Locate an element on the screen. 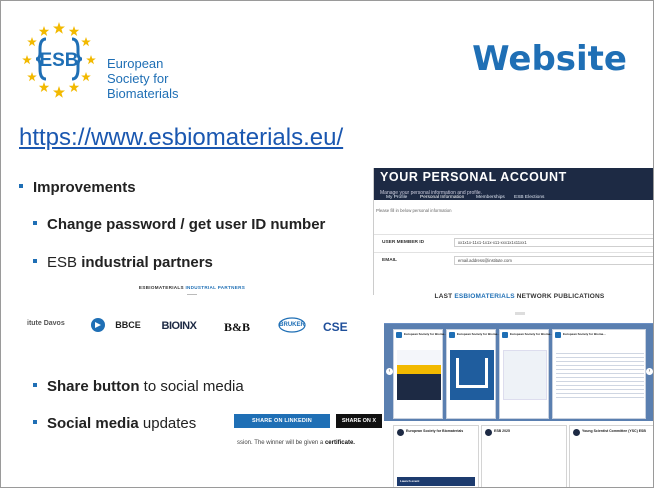 The image size is (654, 488). feed-prev-arrow-icon: ‹ is located at coordinates (389, 371).